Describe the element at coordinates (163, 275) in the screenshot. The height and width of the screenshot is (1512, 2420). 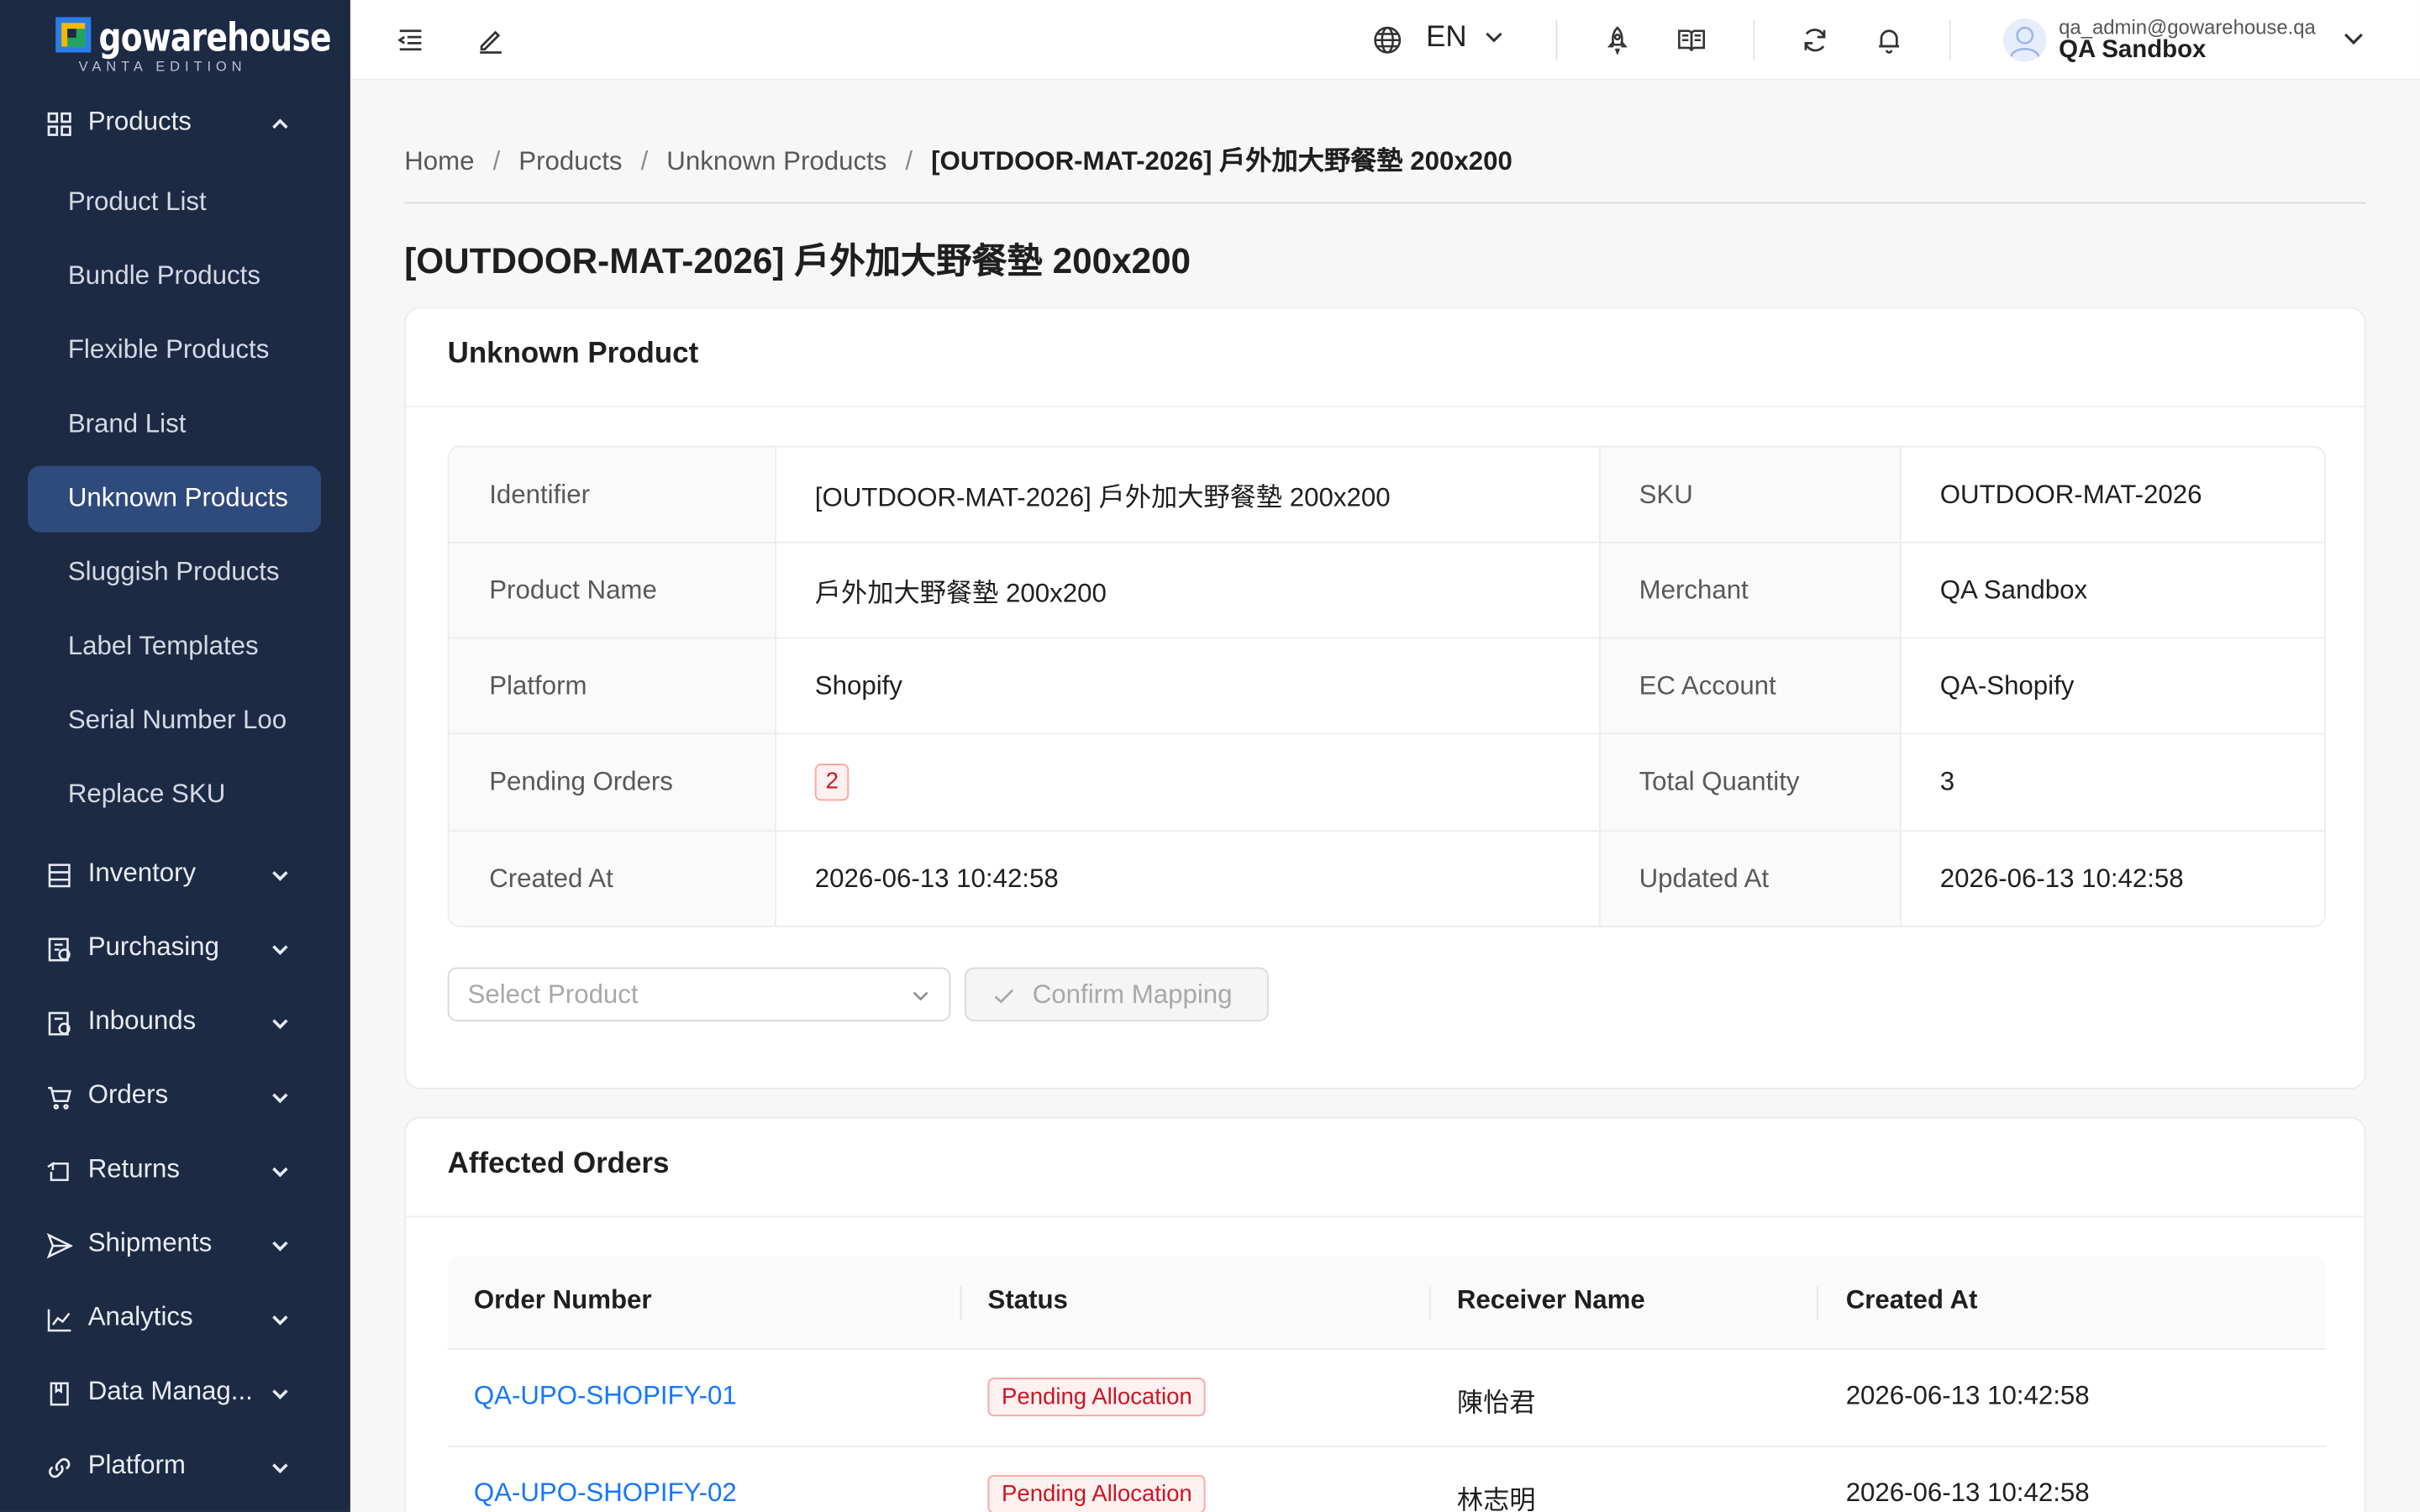
I see `sidebar-item-label: Bundle Products` at that location.